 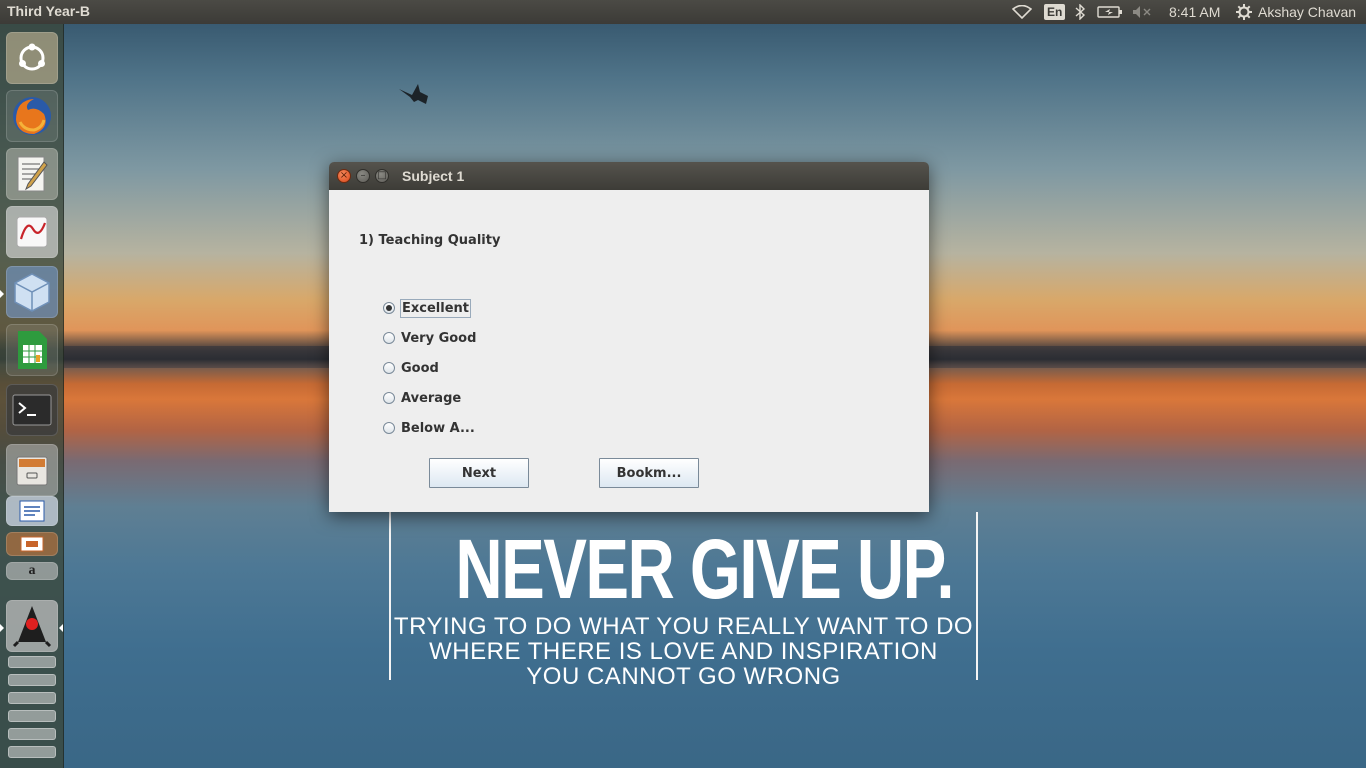 I want to click on quote-headline: NEVER GIVE UP., so click(x=704, y=569).